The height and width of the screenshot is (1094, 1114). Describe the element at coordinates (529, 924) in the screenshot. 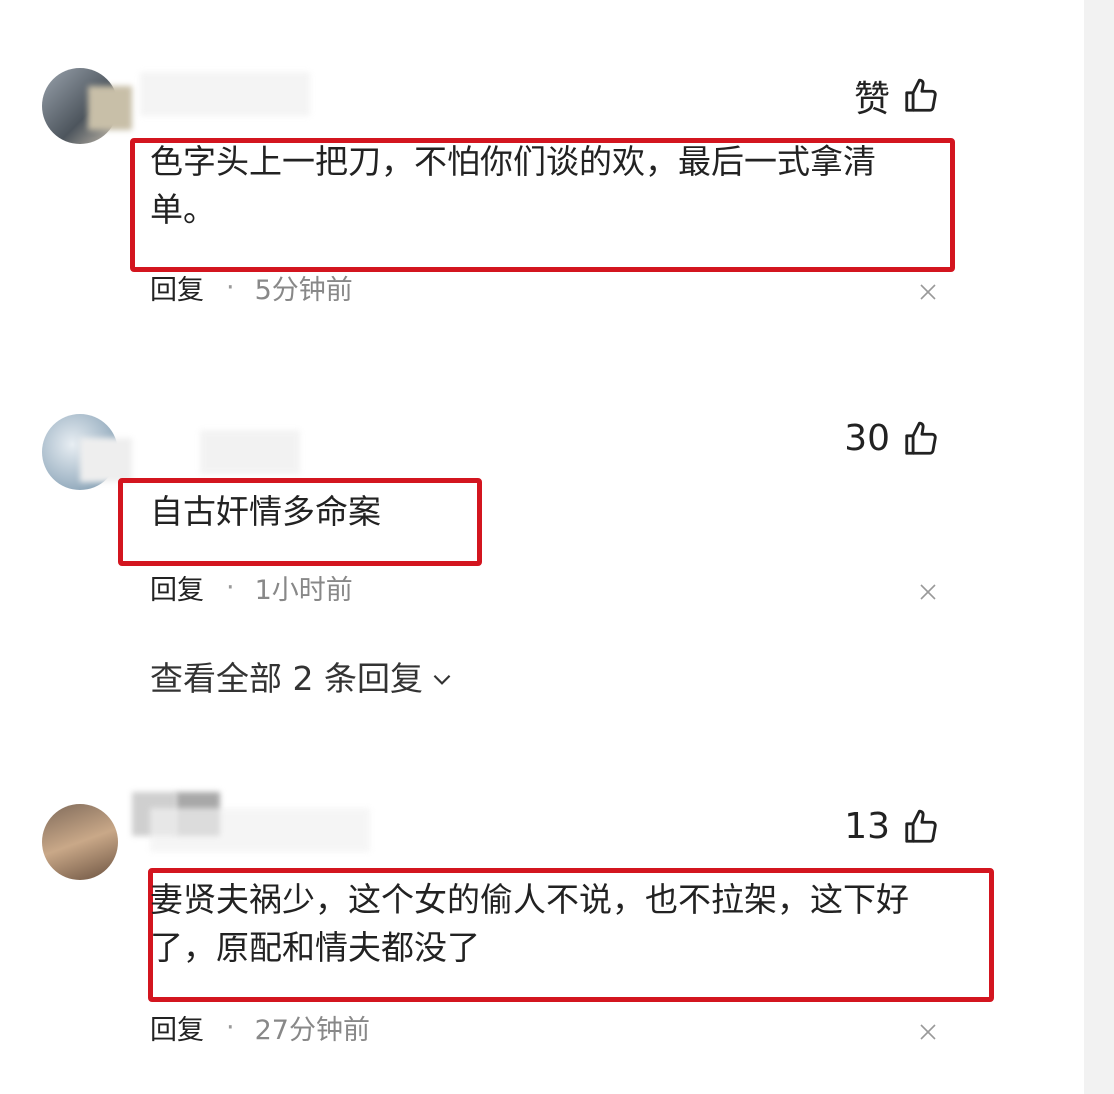

I see `comment-text: 妻贤夫祸少，这个女的偷人不说，也不拉架，这下好 了，原配和情夫都没了` at that location.